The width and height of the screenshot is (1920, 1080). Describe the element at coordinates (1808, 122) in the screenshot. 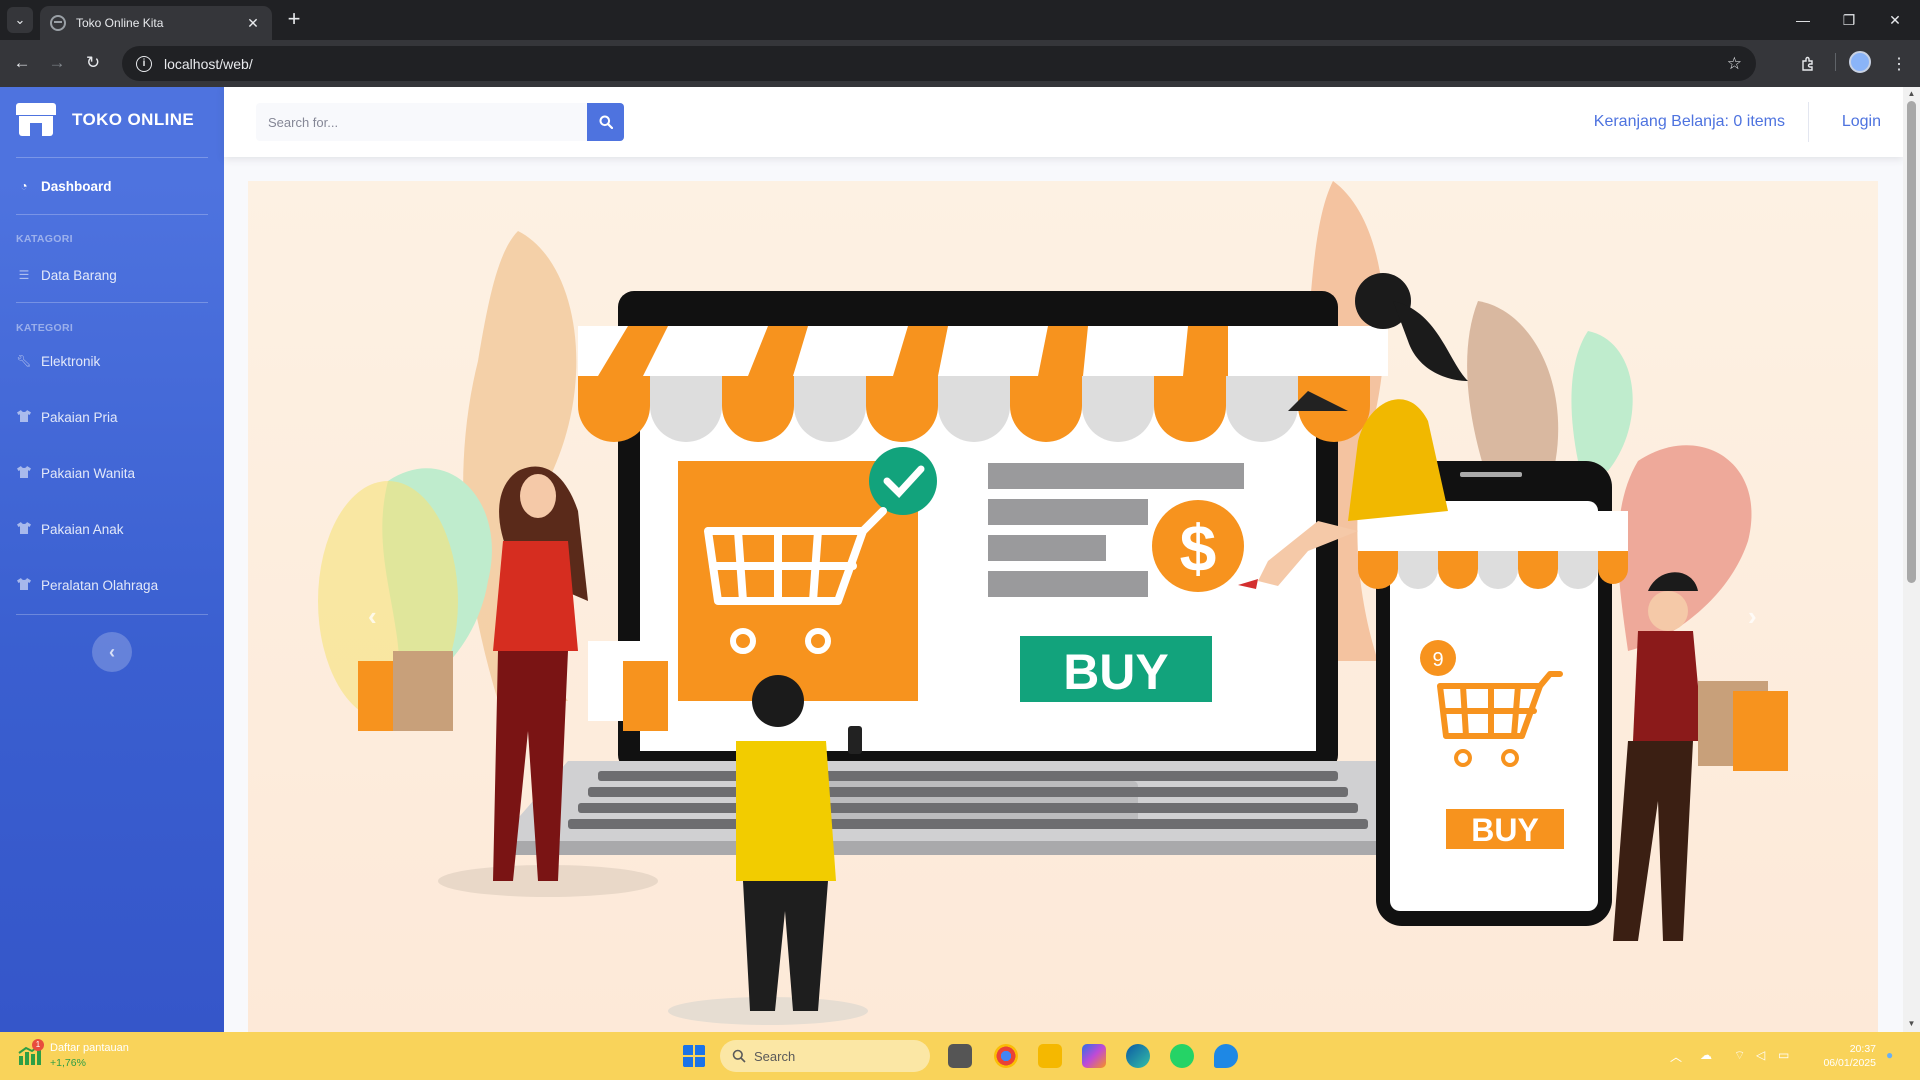

I see `topbar-divider` at that location.